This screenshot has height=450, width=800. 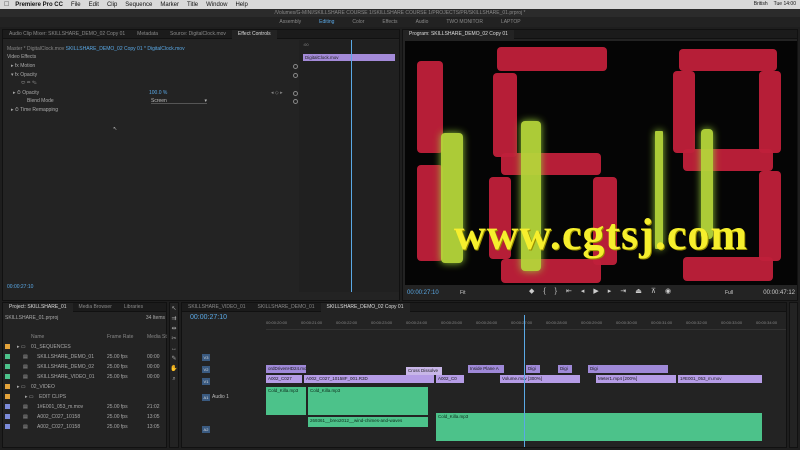 I want to click on track-header-a1: A1 Audio 1, so click(x=223, y=397).